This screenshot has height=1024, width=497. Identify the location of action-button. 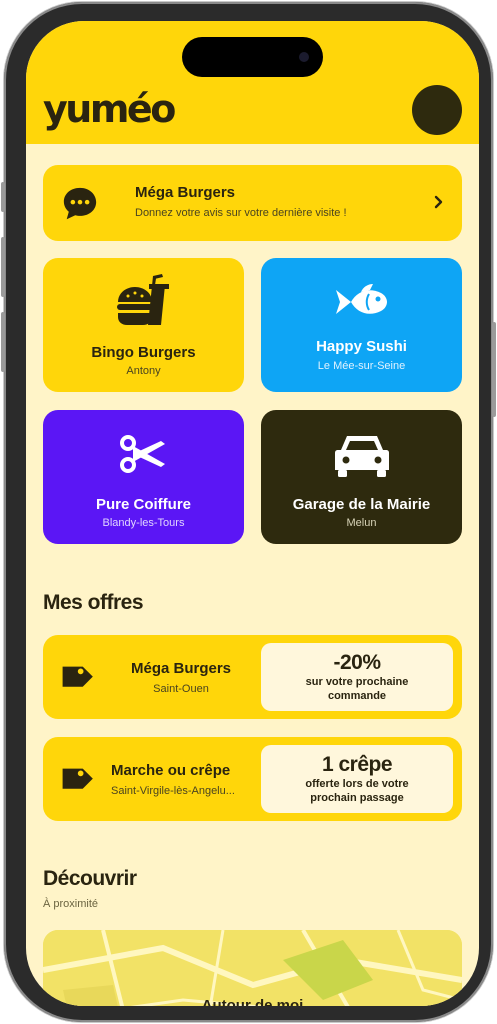
(3, 197).